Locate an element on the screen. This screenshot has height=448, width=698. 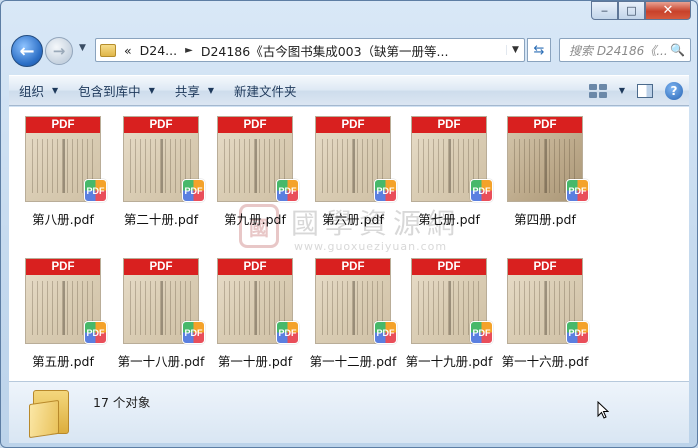
file-name: 第八册.pdf is located at coordinates (63, 219).